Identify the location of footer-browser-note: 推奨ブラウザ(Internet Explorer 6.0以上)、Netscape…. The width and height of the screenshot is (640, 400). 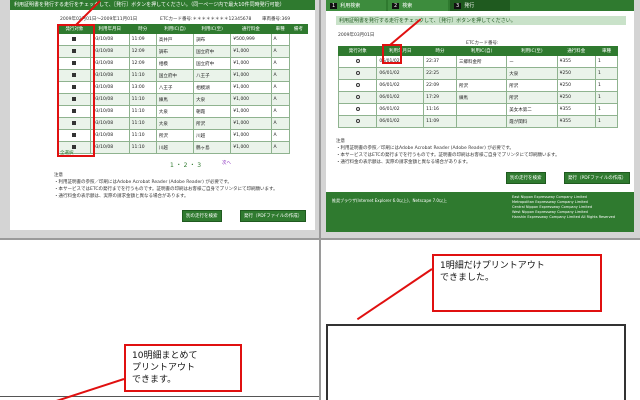
(389, 200).